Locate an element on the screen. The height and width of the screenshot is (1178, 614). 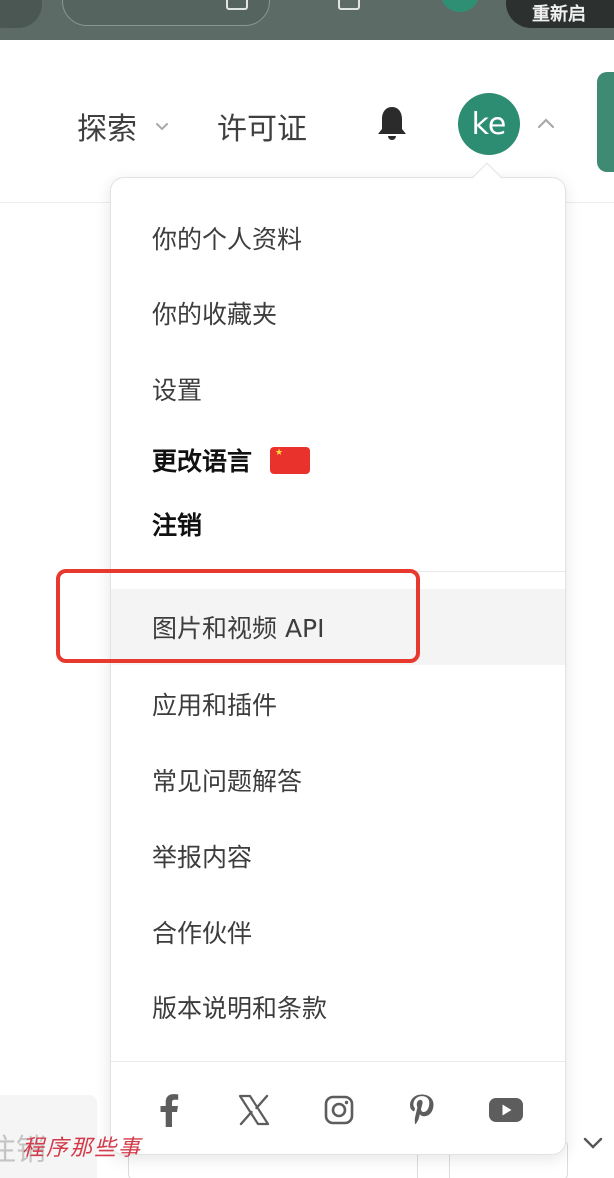
avatar: ke is located at coordinates (489, 124).